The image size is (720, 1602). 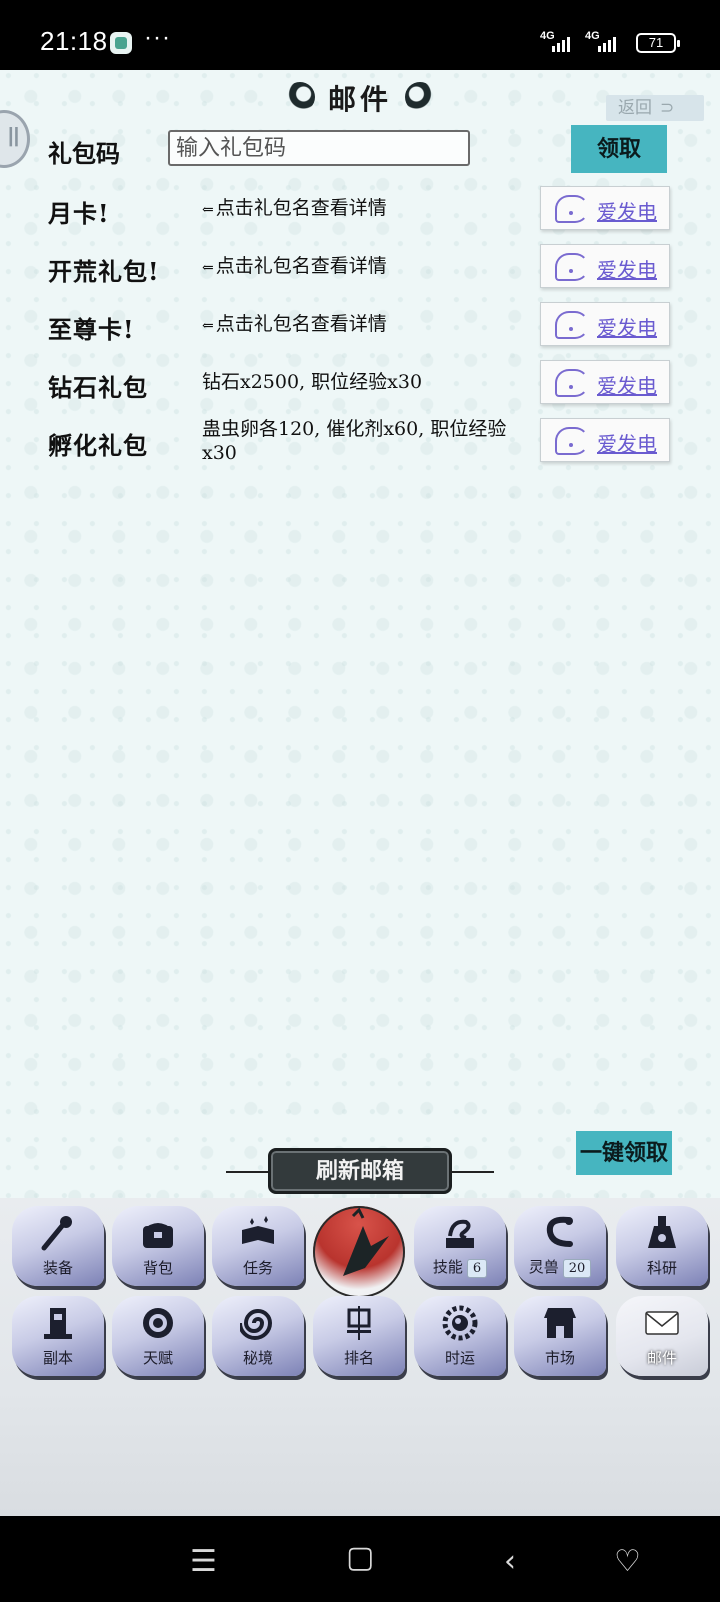 I want to click on claim-code-button: 领取, so click(x=619, y=149).